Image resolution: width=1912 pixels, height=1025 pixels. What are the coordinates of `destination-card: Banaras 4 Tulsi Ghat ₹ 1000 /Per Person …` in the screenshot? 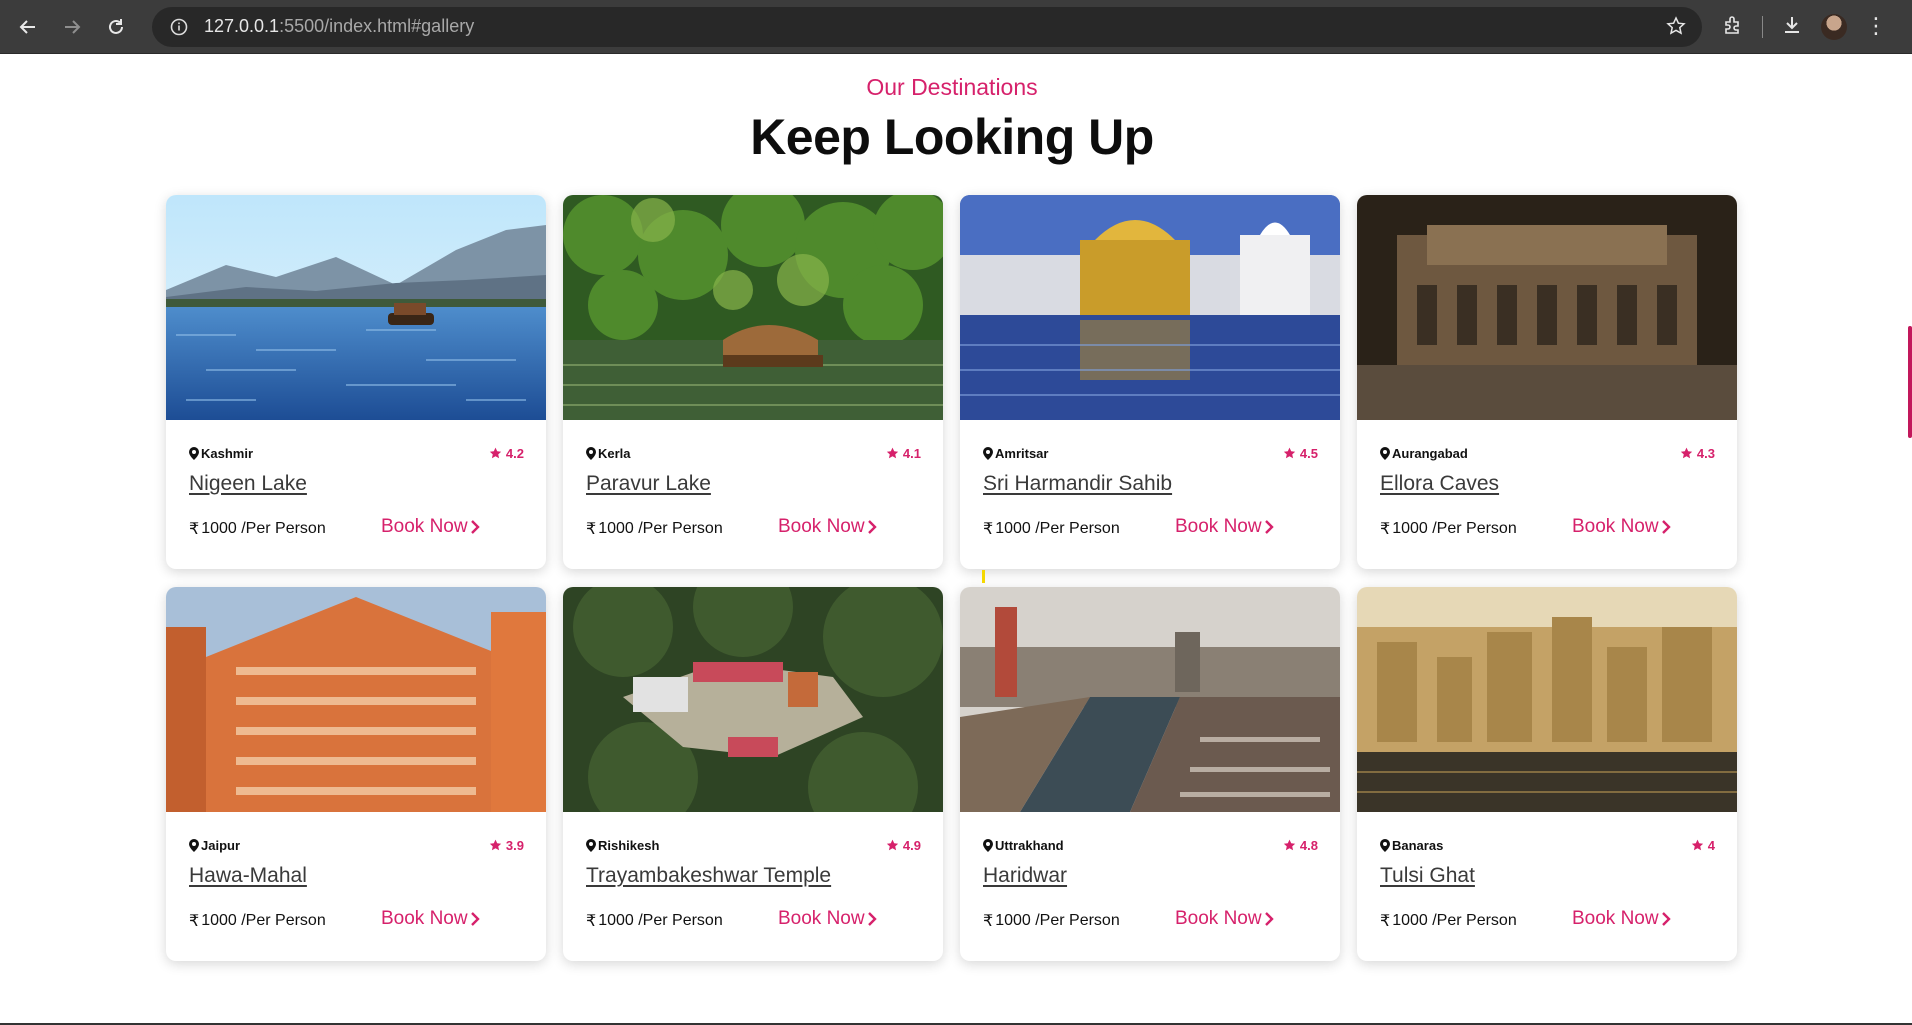 It's located at (1547, 774).